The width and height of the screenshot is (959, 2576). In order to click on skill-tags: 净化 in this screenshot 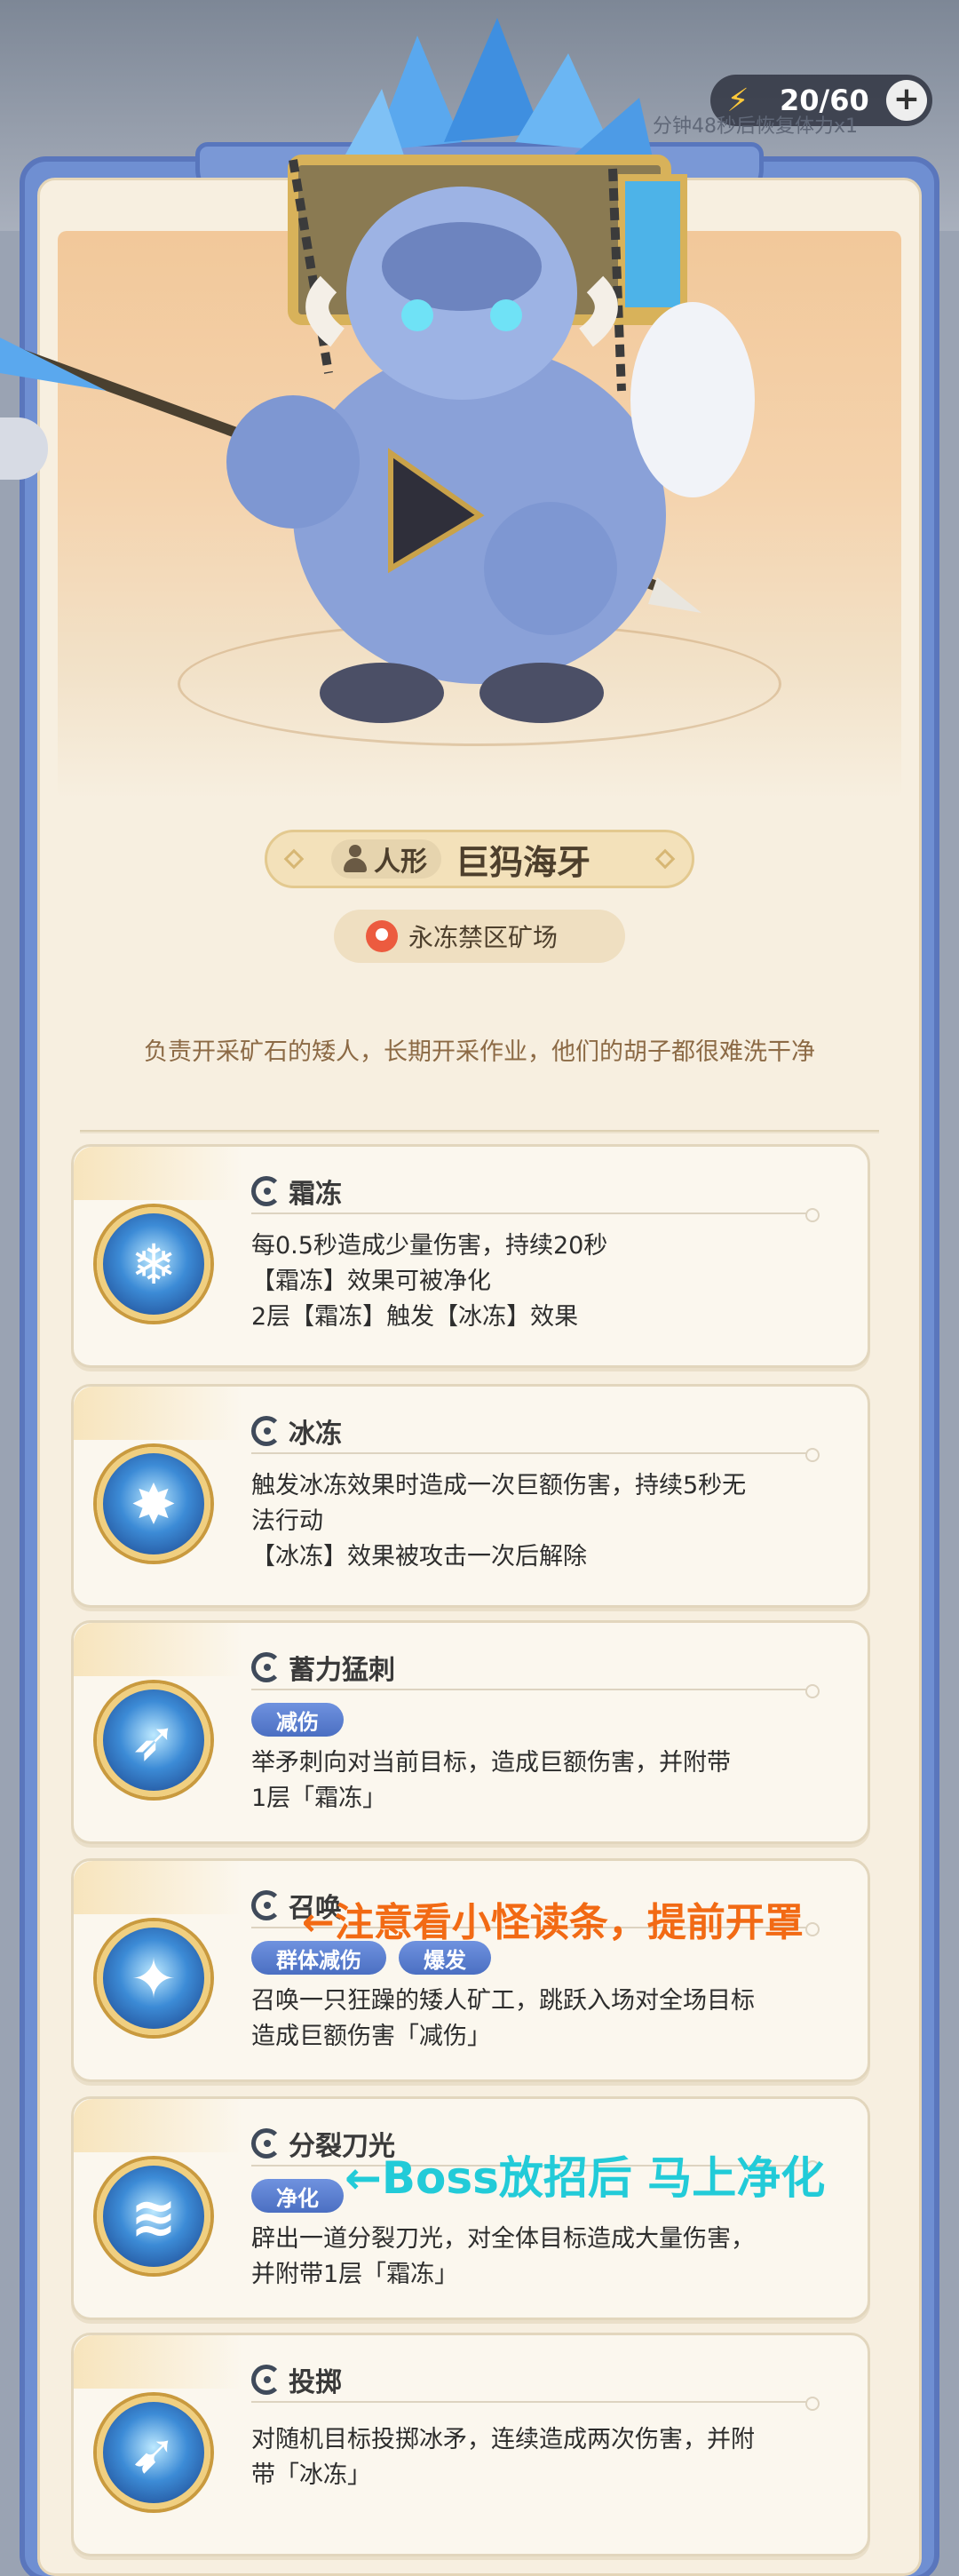, I will do `click(297, 2196)`.